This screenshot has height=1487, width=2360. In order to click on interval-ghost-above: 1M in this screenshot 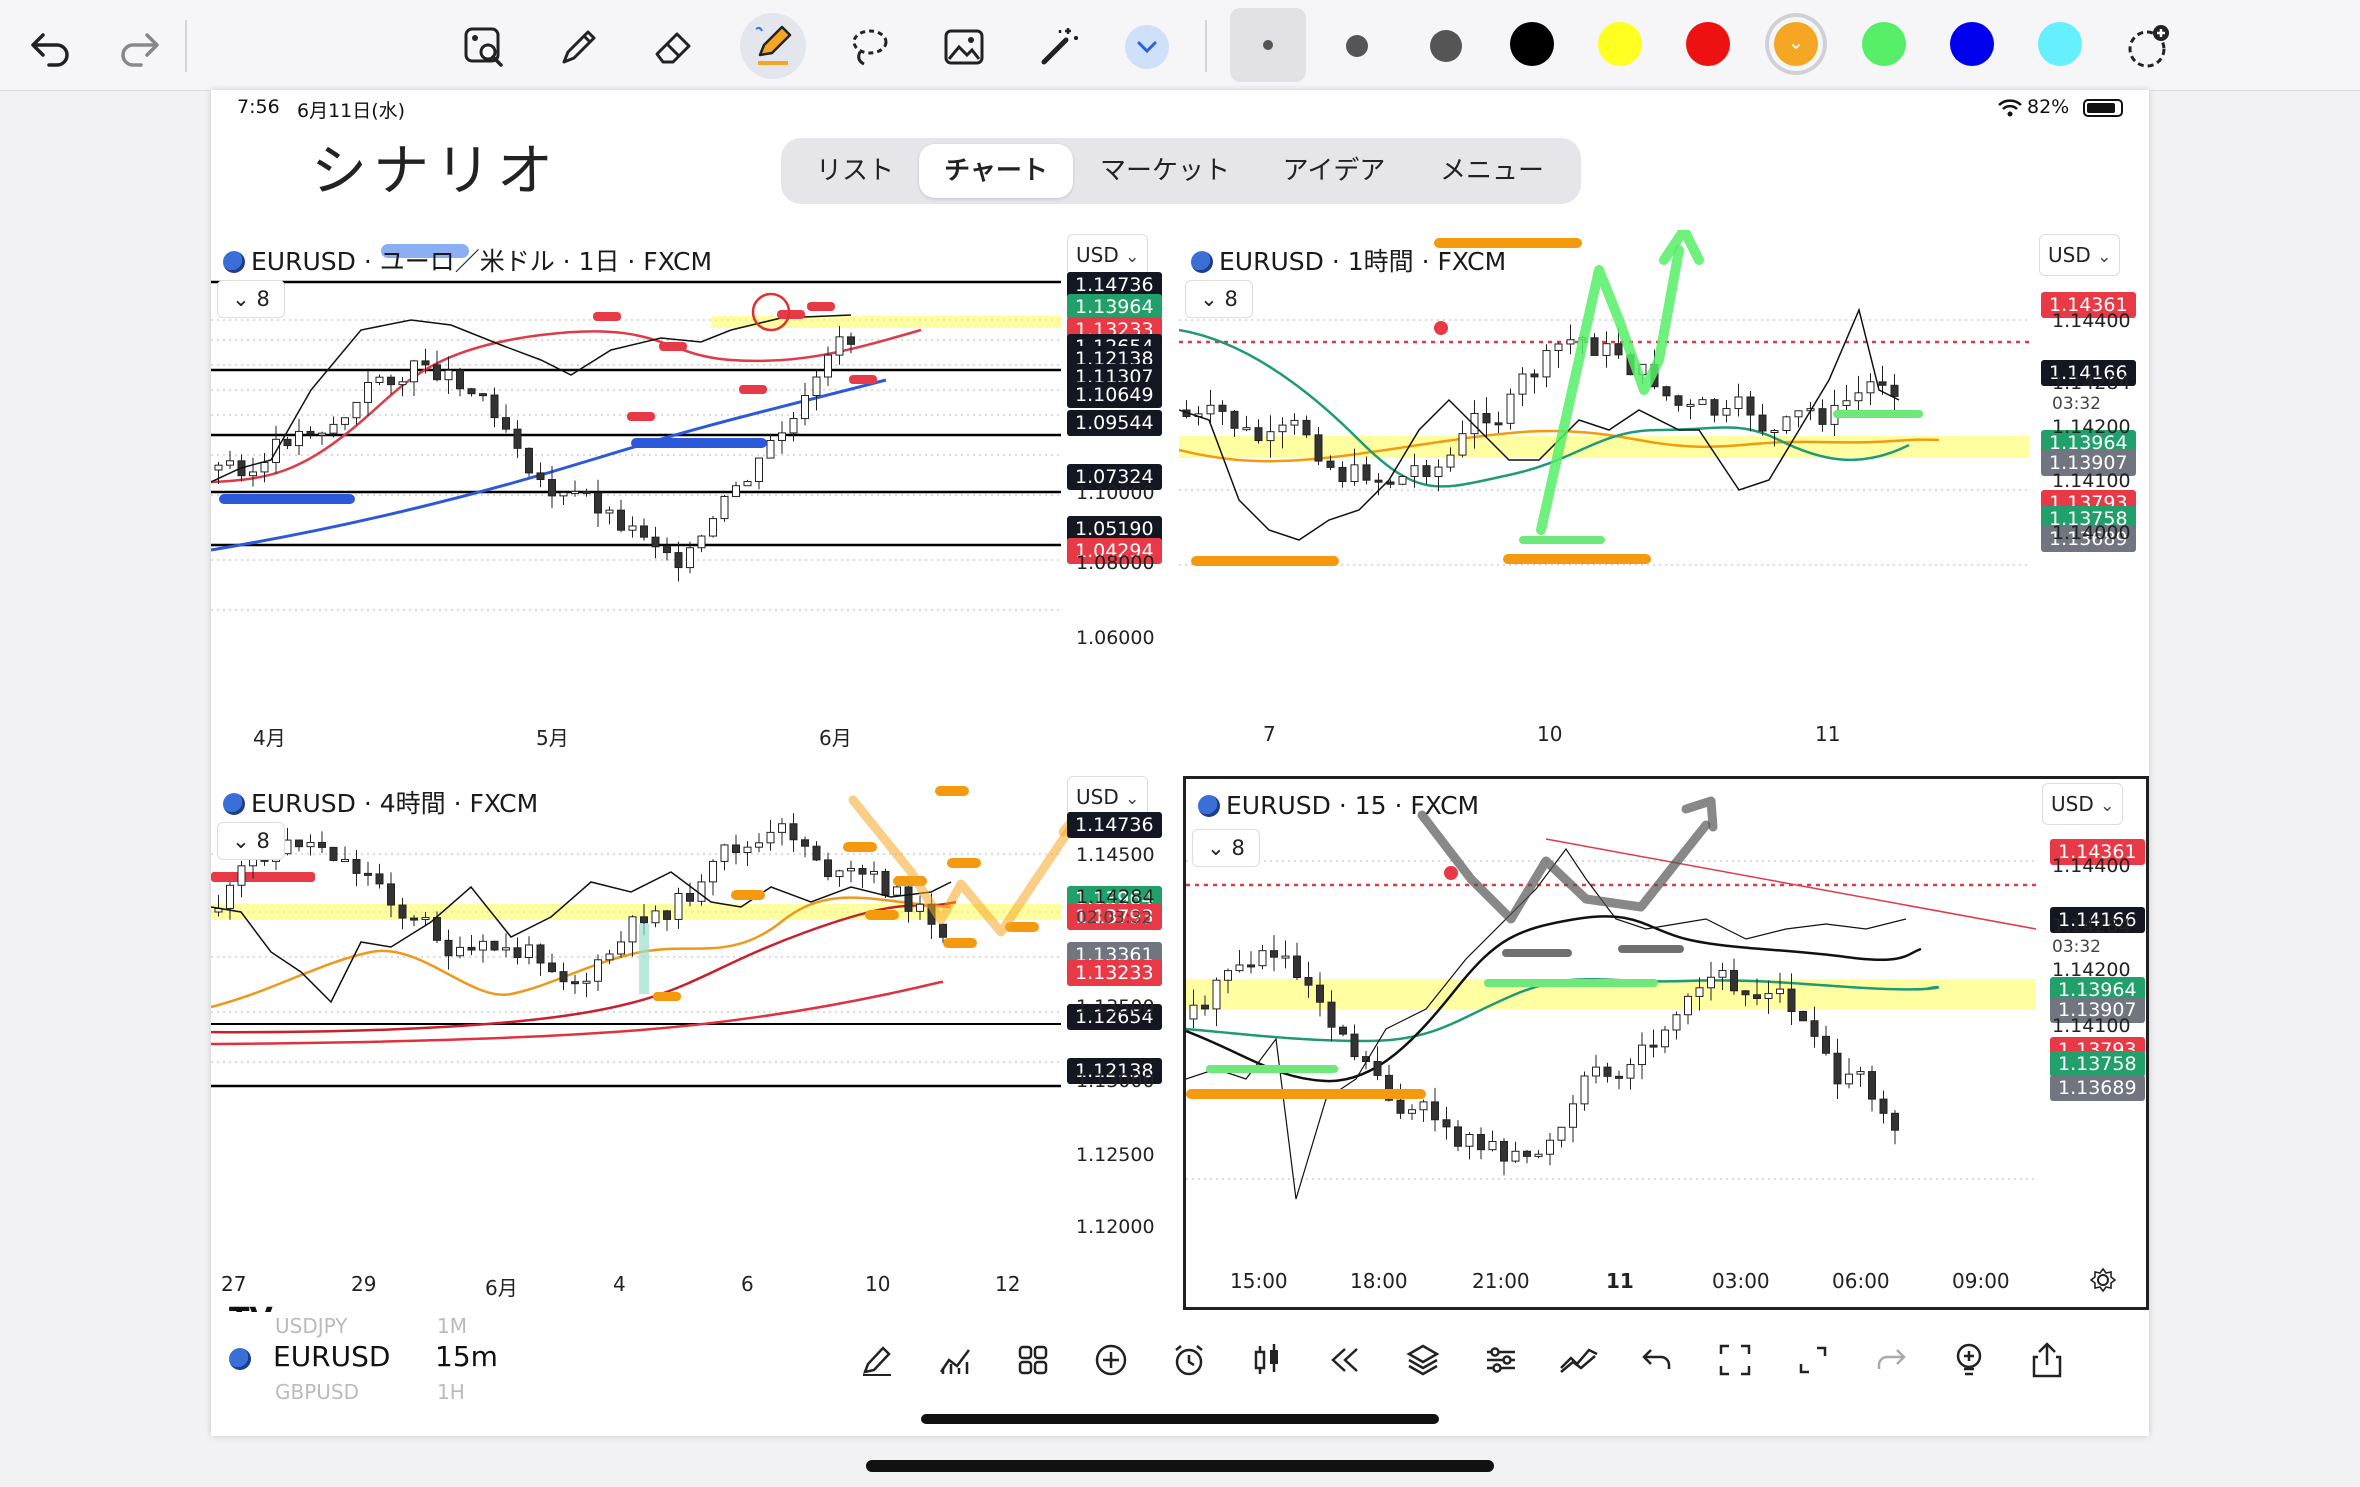, I will do `click(452, 1326)`.